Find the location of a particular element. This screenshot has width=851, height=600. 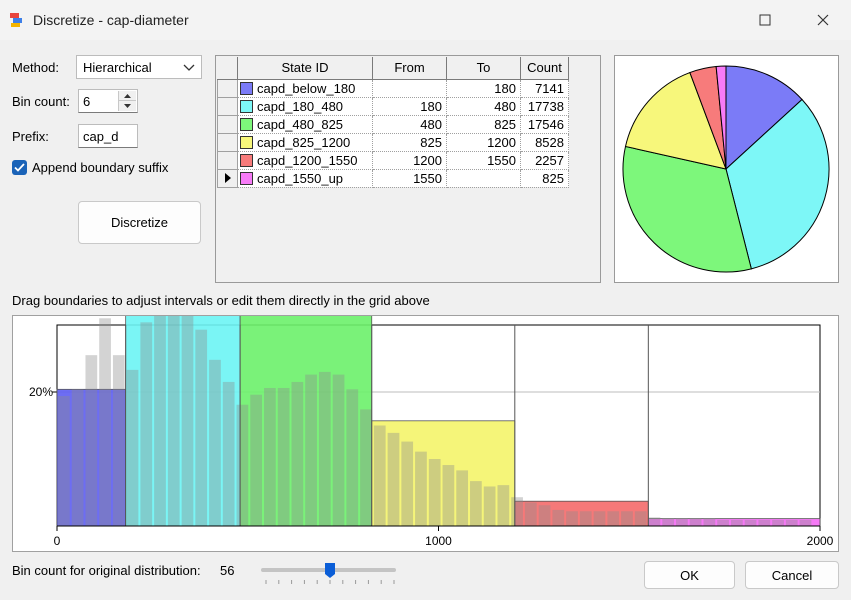

spin-down-button is located at coordinates (127, 106).